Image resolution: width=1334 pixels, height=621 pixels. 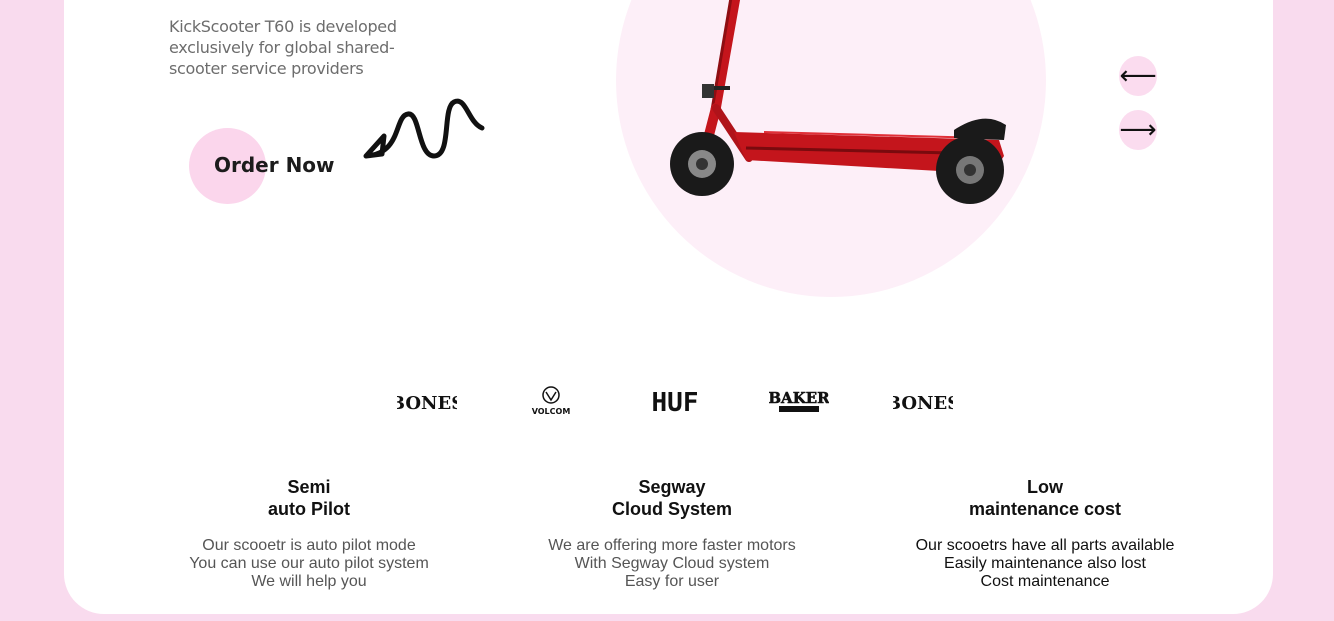 I want to click on feature-line: You can use our auto pilot system, so click(x=309, y=563).